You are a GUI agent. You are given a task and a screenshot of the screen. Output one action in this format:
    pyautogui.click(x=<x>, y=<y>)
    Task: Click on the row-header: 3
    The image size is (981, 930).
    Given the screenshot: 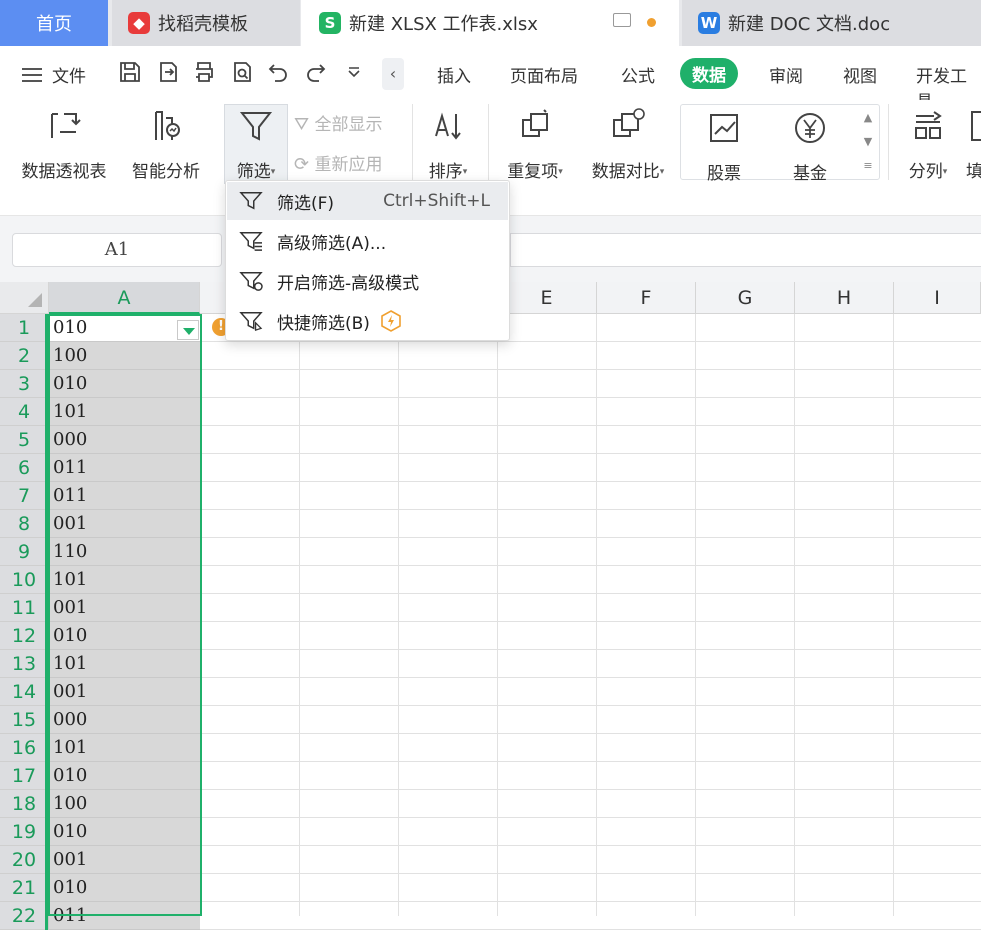 What is the action you would take?
    pyautogui.click(x=24, y=384)
    